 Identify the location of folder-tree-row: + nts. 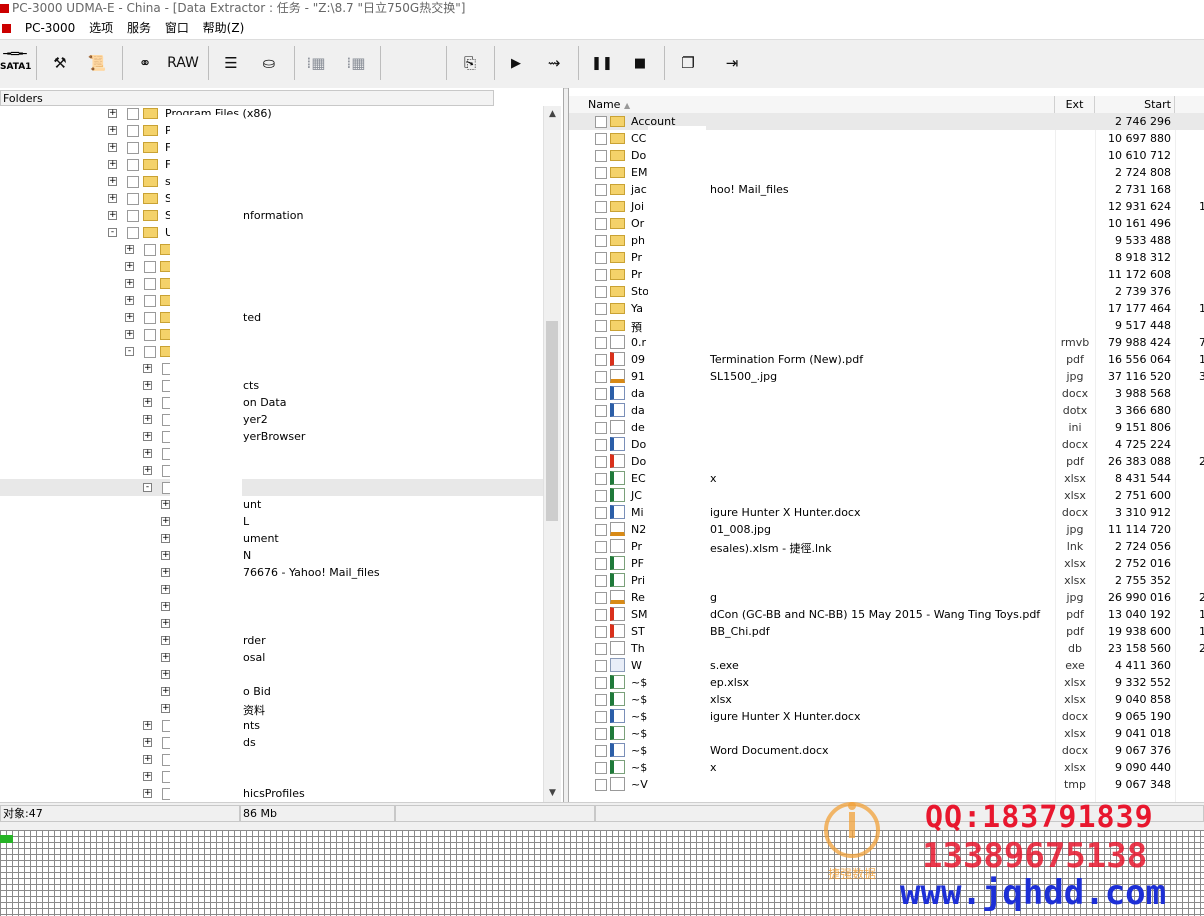
(271, 725).